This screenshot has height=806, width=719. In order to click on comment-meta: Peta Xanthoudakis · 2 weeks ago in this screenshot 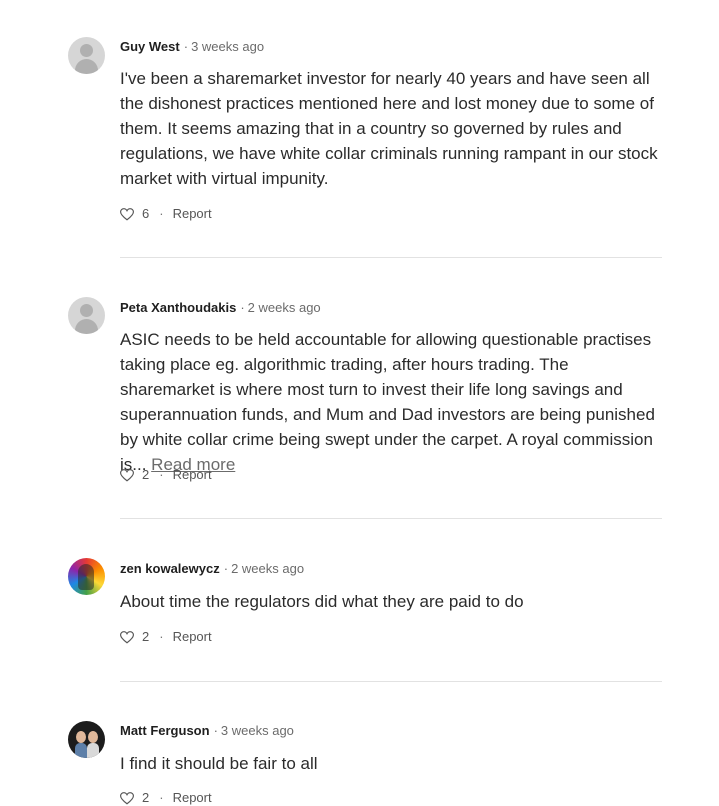, I will do `click(220, 308)`.